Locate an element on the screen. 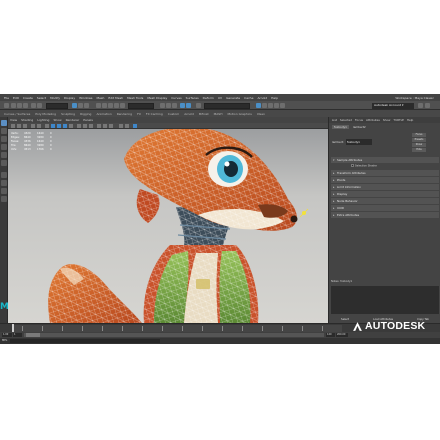  rotate-tool-icon is located at coordinates (4, 155).